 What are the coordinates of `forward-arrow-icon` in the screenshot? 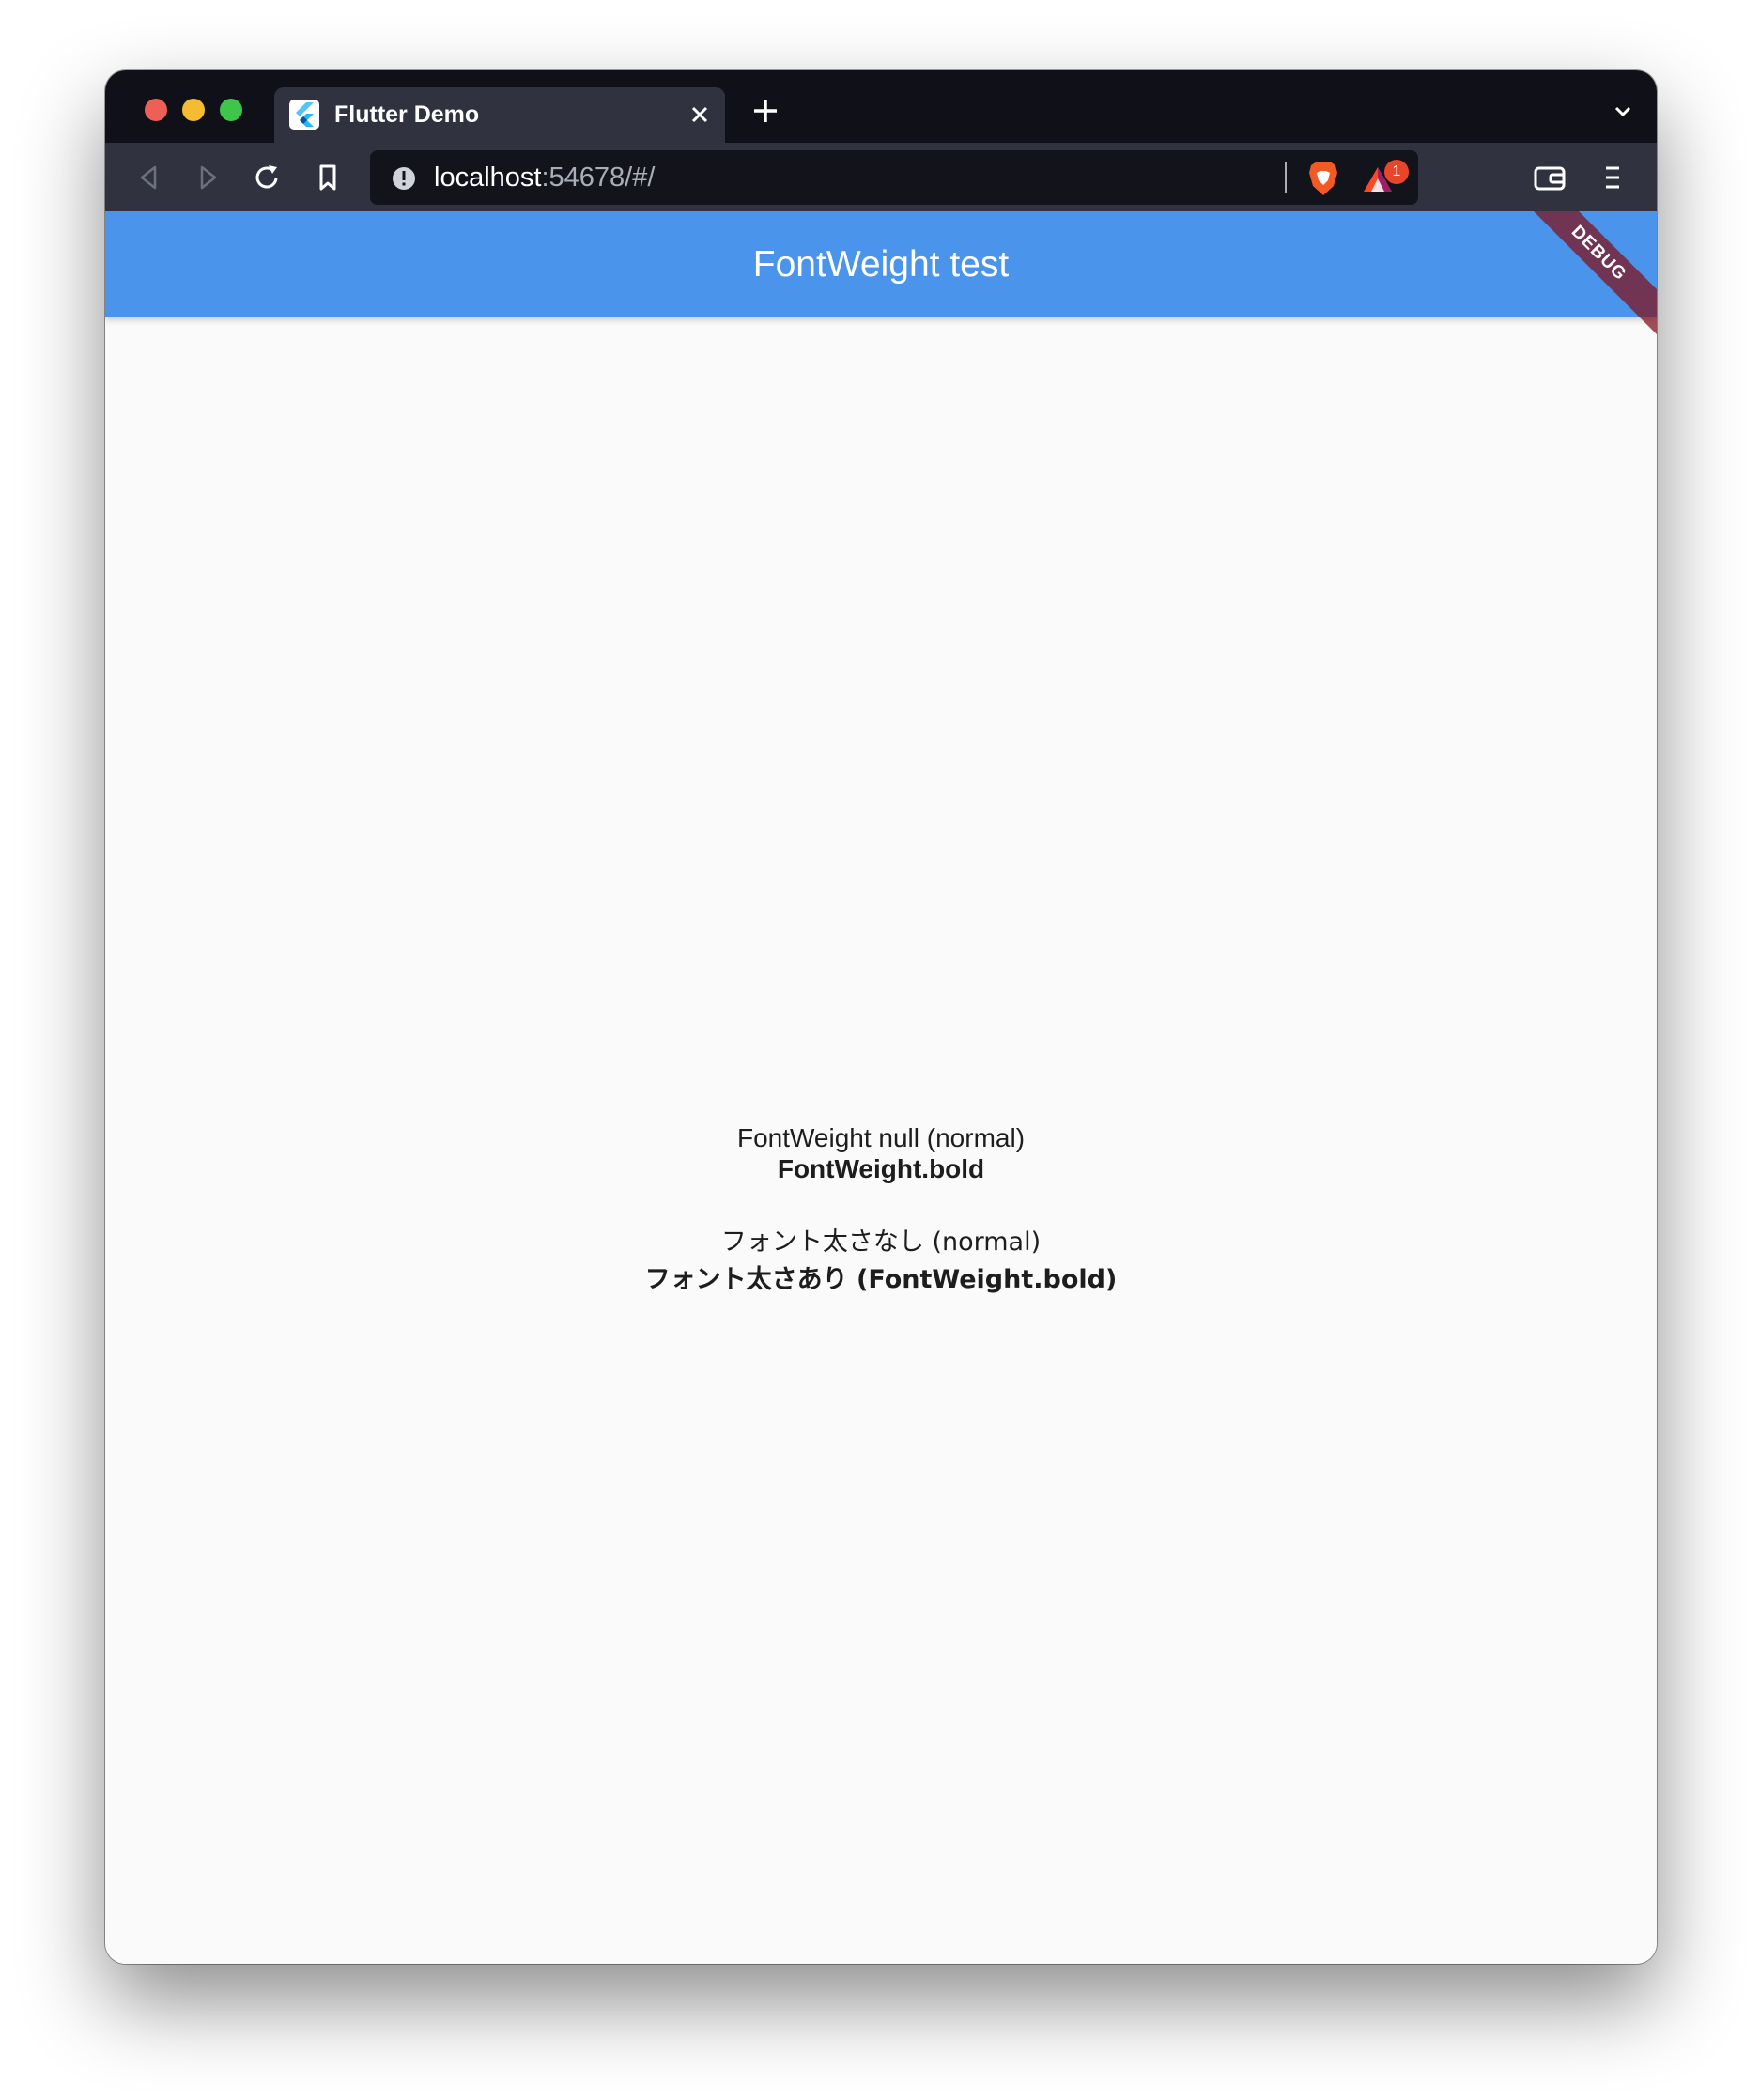 It's located at (208, 178).